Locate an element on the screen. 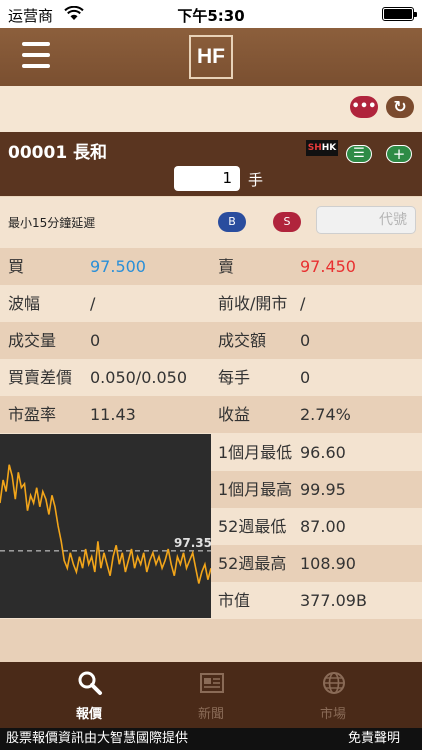 The height and width of the screenshot is (750, 422). sell-button: S is located at coordinates (287, 222).